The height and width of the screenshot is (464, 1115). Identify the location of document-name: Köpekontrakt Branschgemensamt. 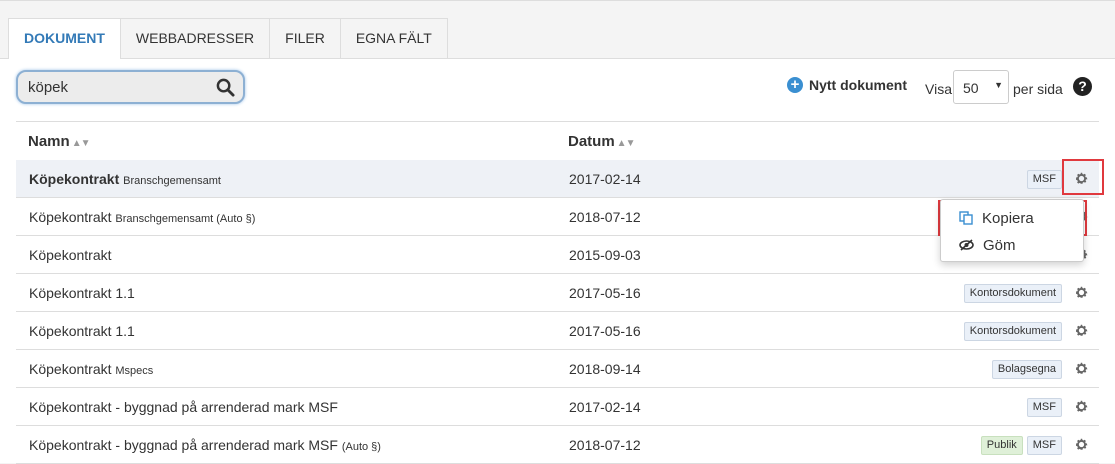
(125, 179).